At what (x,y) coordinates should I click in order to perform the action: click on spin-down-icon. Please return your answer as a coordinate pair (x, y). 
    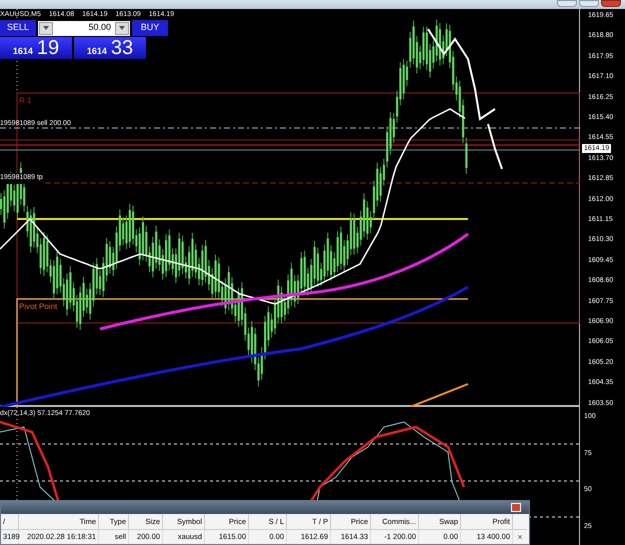
    Looking at the image, I should click on (46, 28).